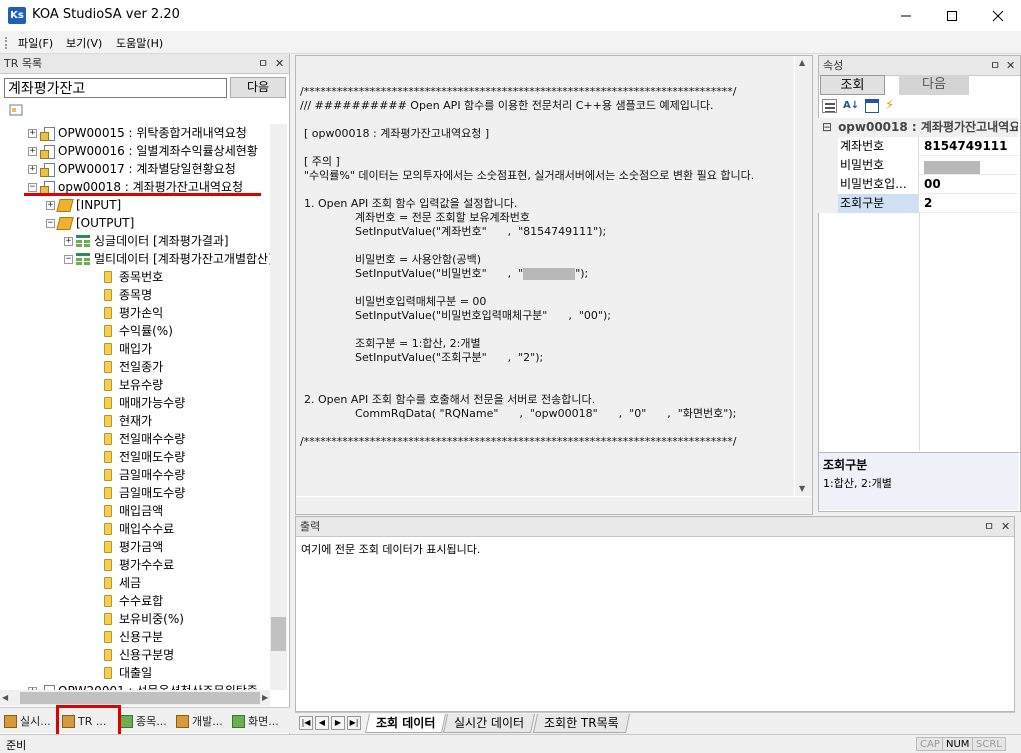  Describe the element at coordinates (140, 698) in the screenshot. I see `tree-hscroll-thumb` at that location.